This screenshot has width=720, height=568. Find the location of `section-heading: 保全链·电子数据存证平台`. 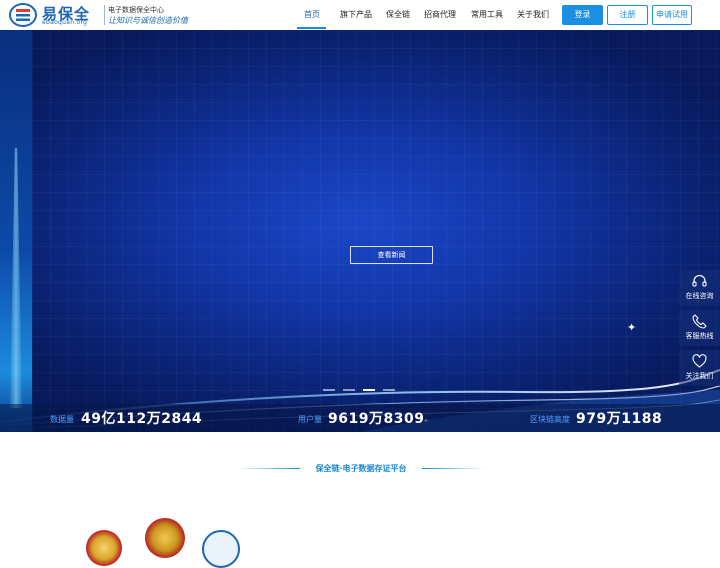

section-heading: 保全链·电子数据存证平台 is located at coordinates (361, 468).